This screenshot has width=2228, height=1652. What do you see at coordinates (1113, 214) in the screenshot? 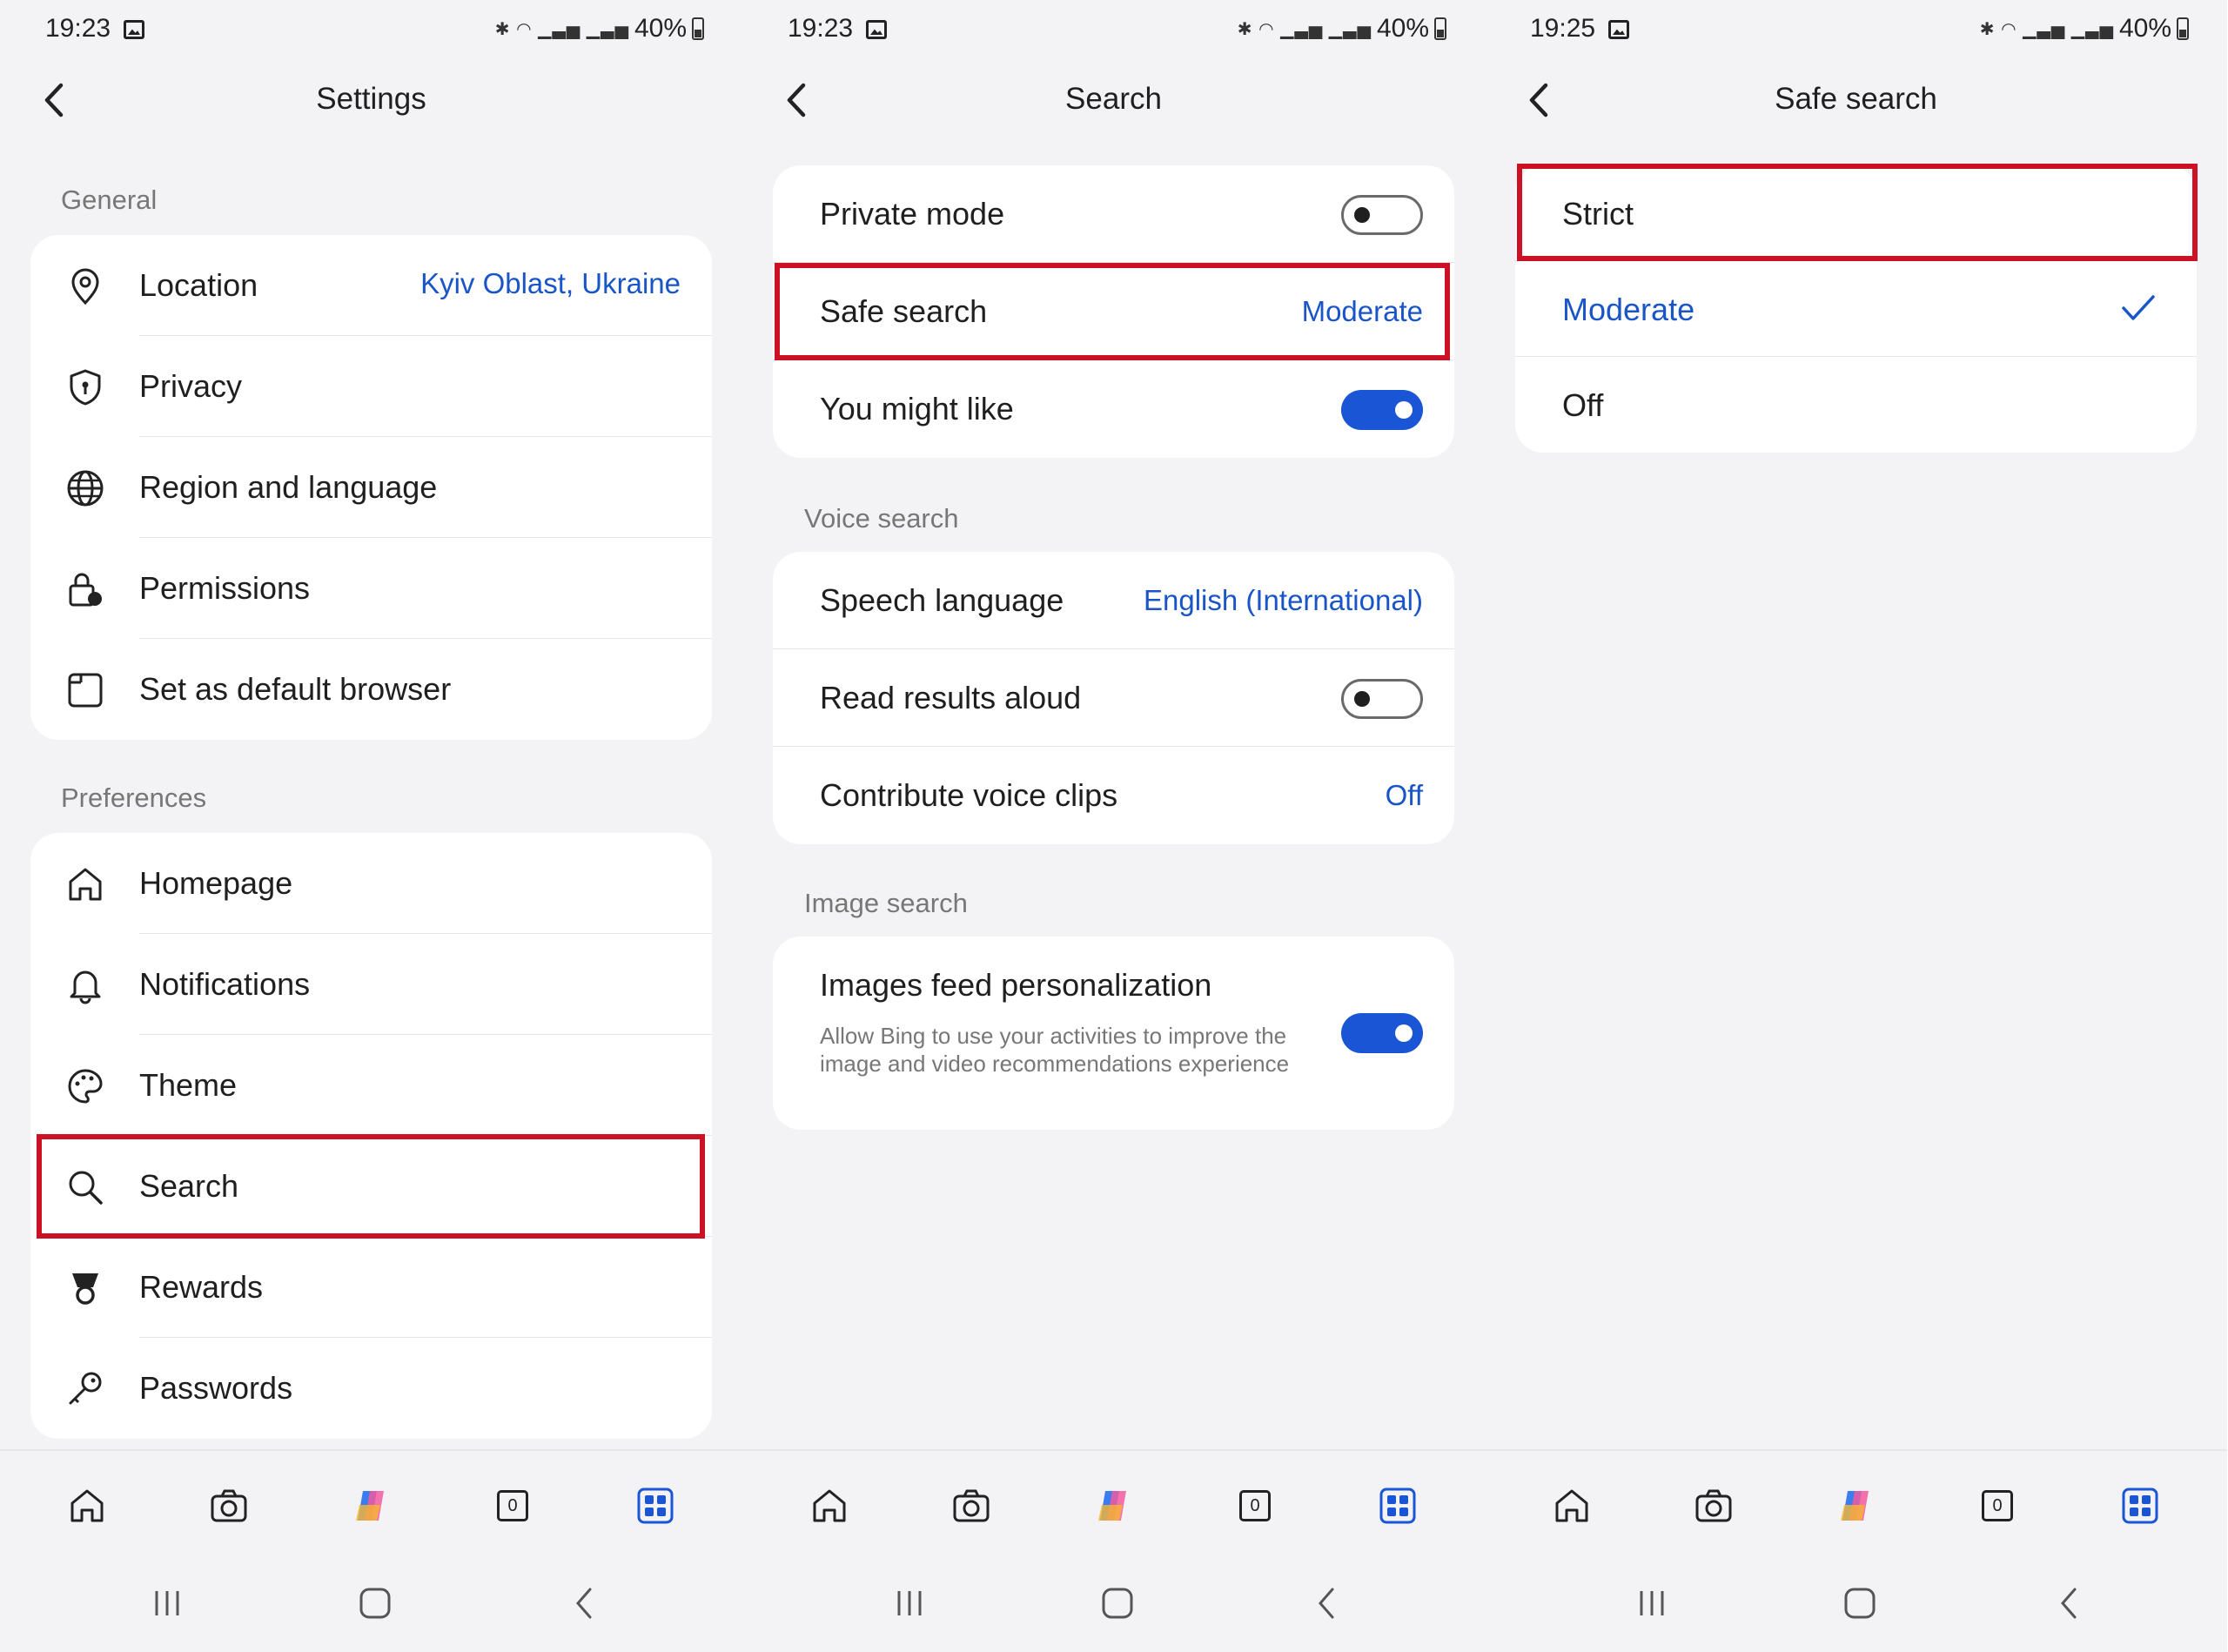
I see `private-mode-row: Private mode` at bounding box center [1113, 214].